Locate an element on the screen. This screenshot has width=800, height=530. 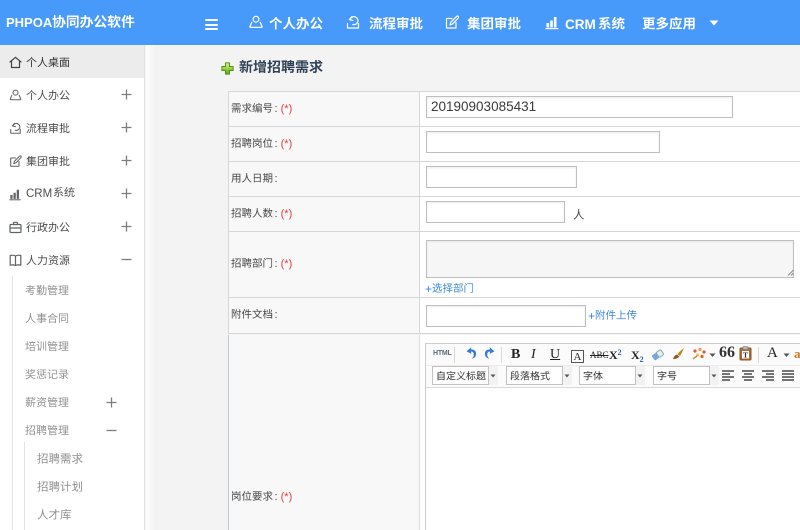
svg-text: T is located at coordinates (745, 354).